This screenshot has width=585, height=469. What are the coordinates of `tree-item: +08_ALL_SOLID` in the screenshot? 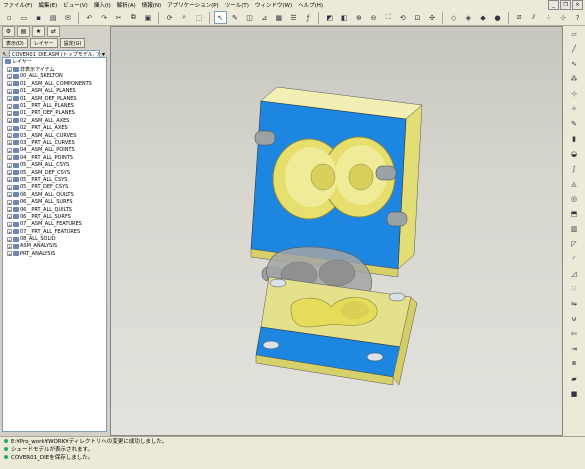 It's located at (54, 239).